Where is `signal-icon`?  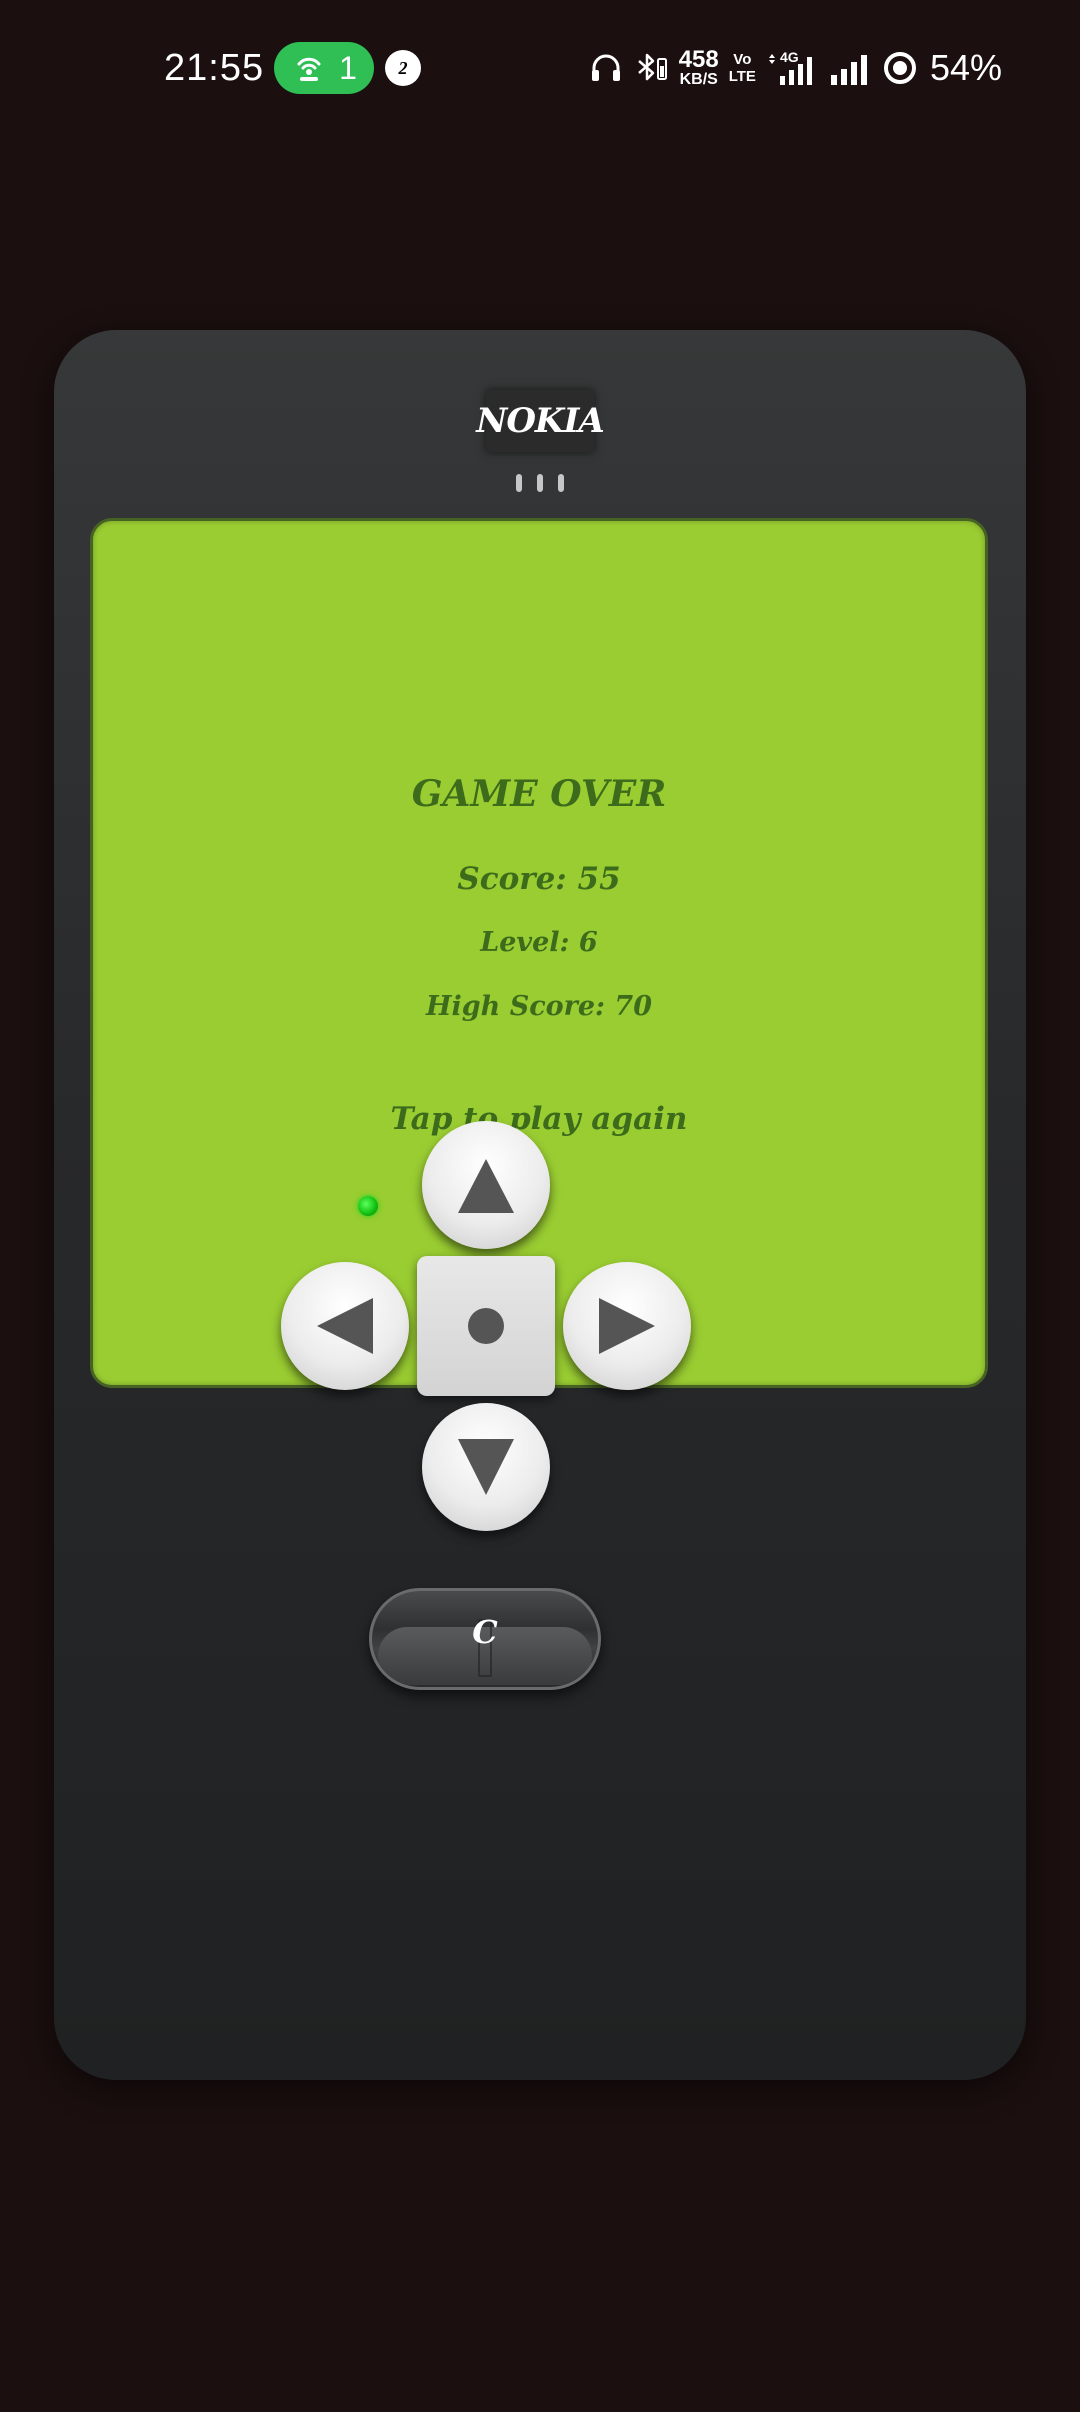 signal-icon is located at coordinates (848, 70).